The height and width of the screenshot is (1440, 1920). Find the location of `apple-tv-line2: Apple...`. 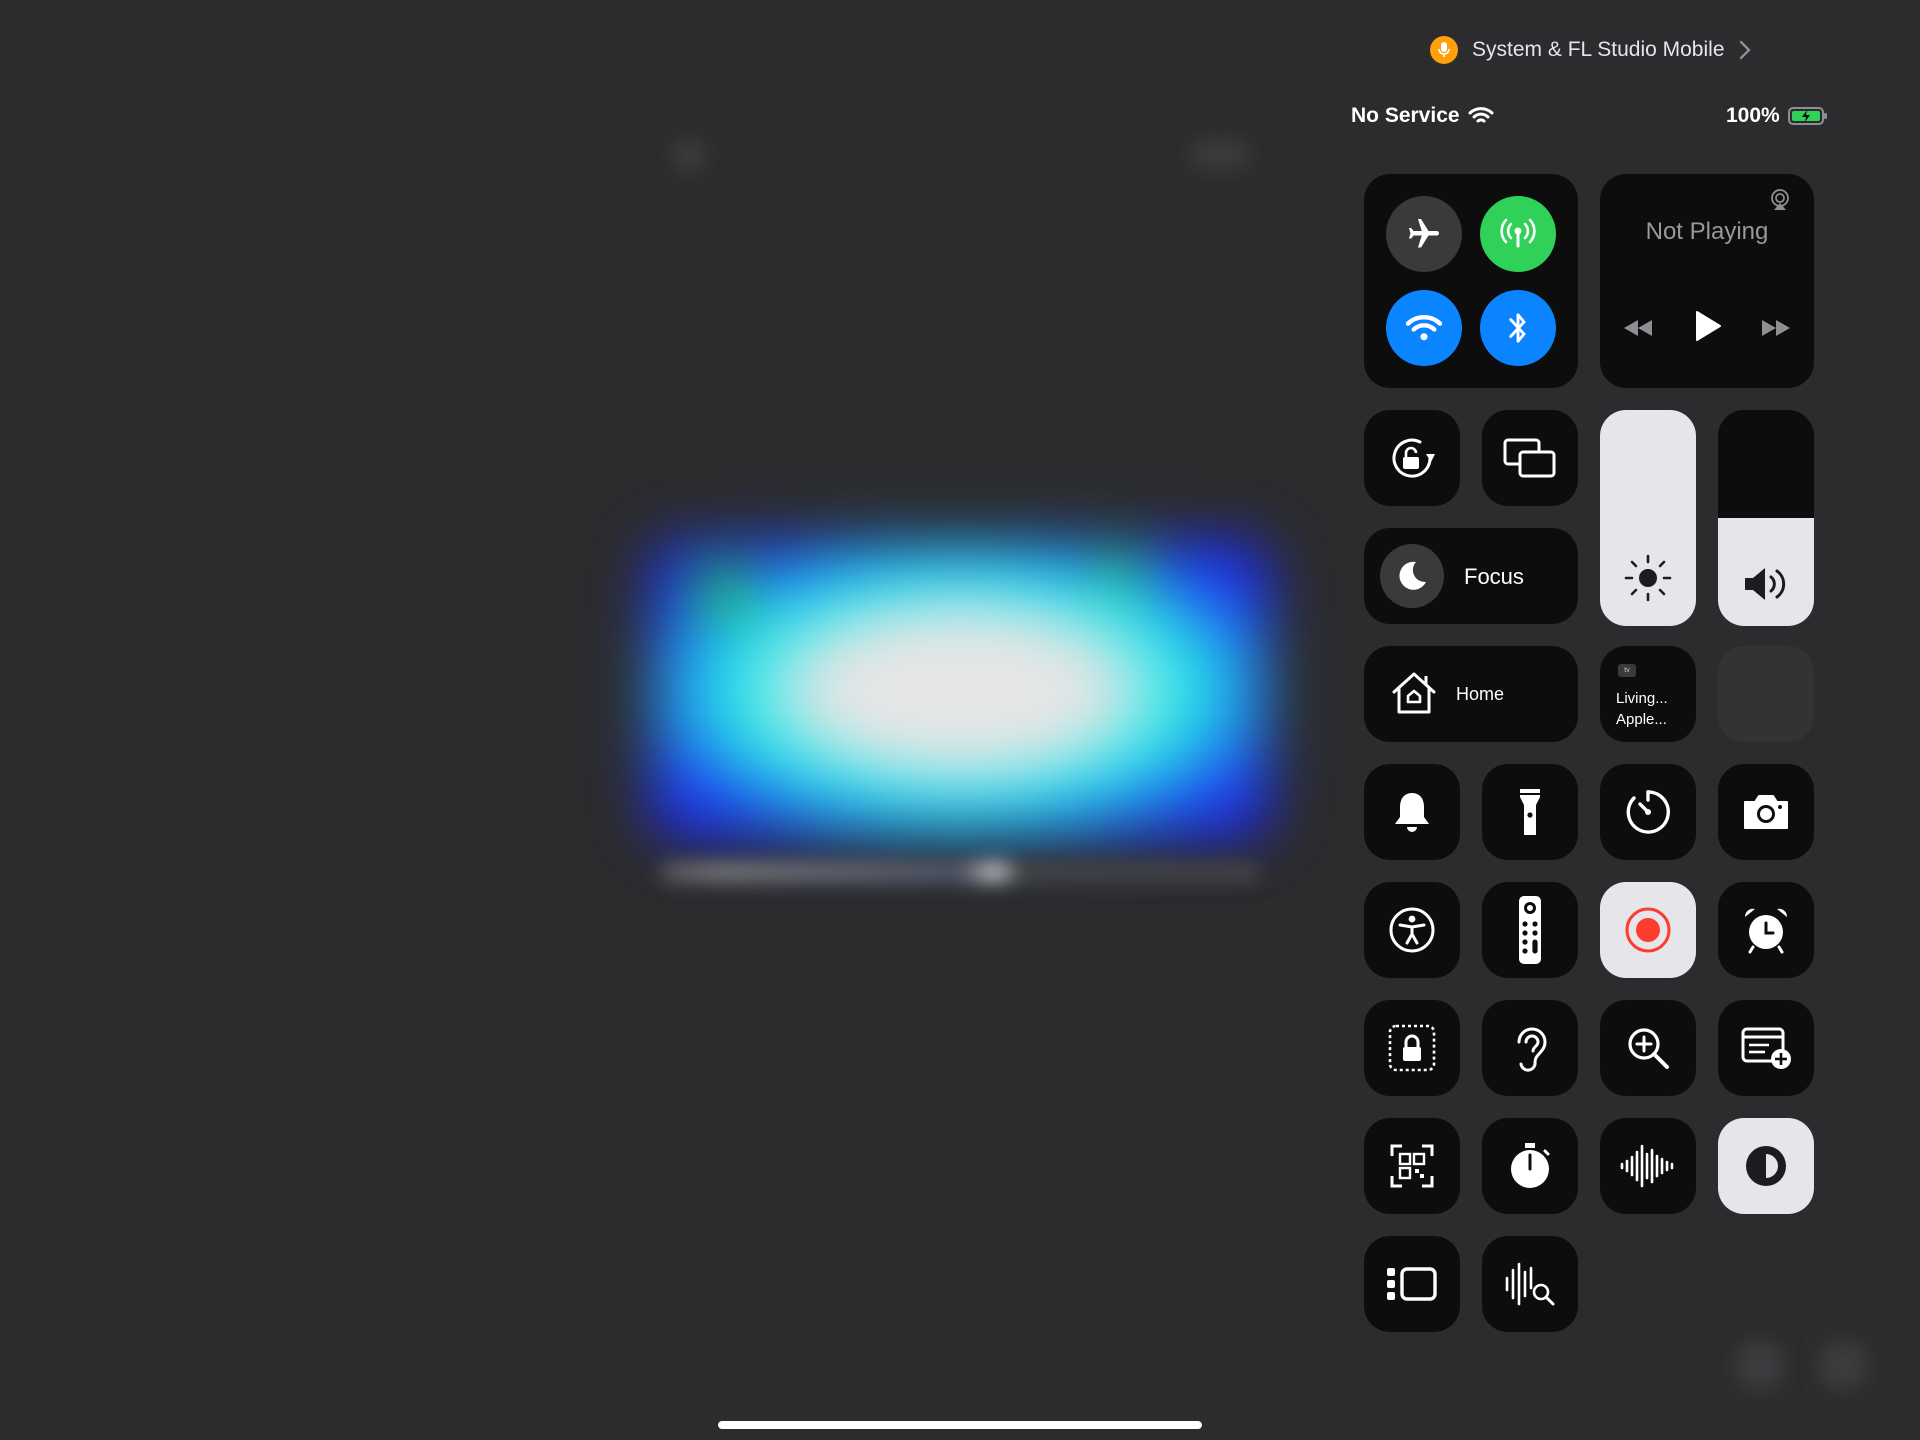

apple-tv-line2: Apple... is located at coordinates (1641, 719).